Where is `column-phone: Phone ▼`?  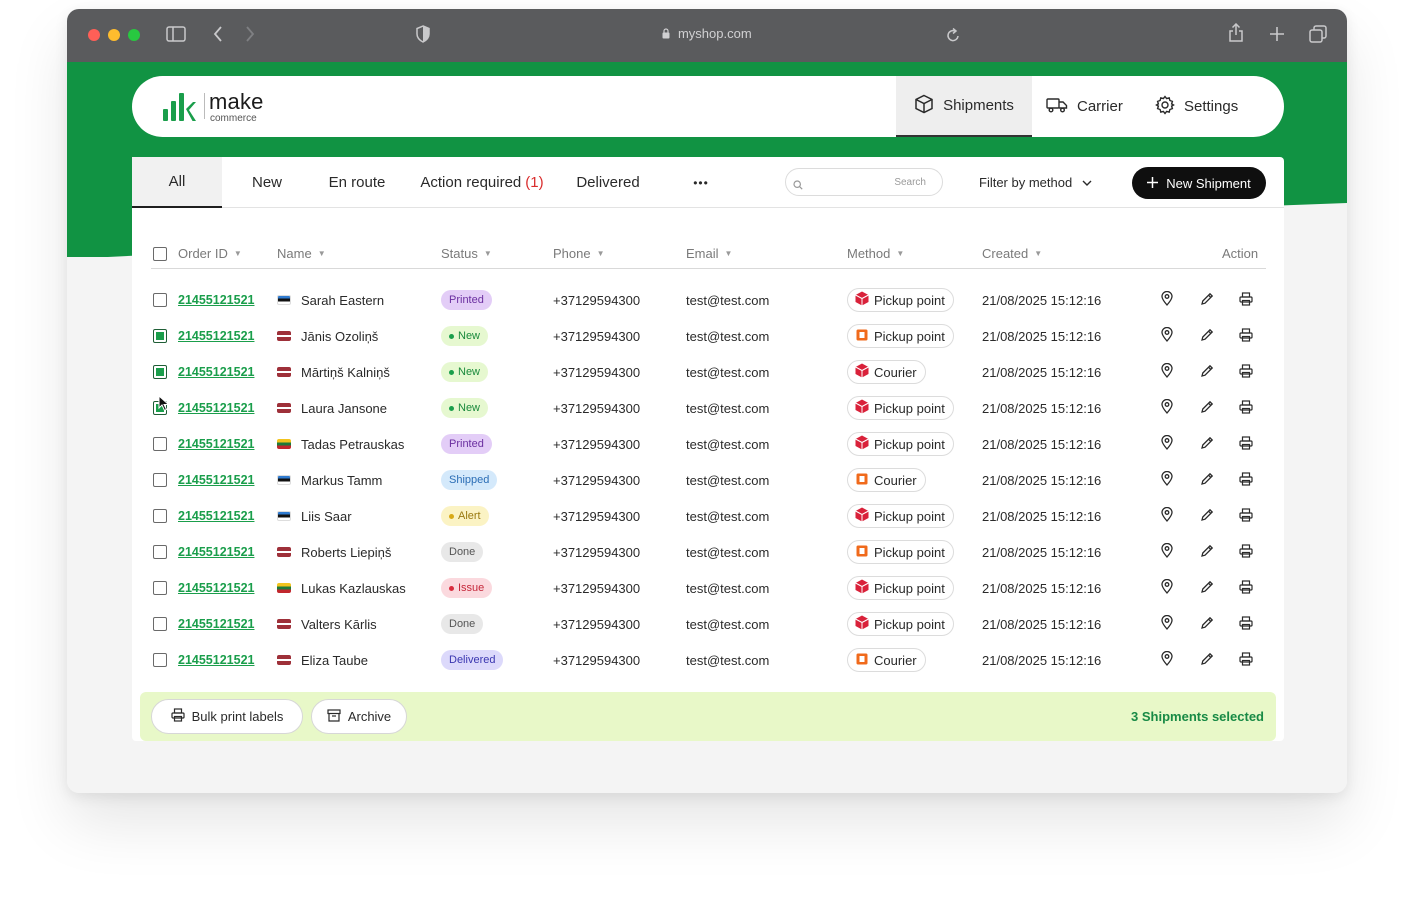 column-phone: Phone ▼ is located at coordinates (579, 253).